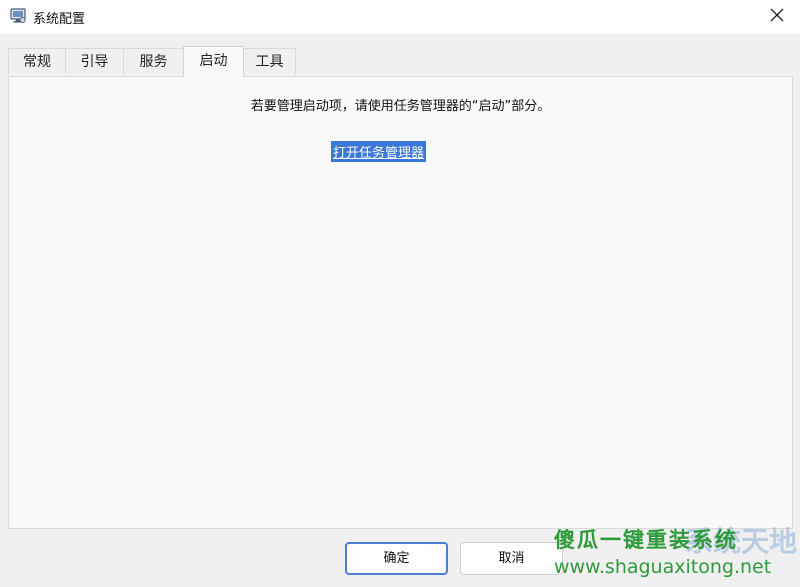 This screenshot has width=800, height=587. Describe the element at coordinates (213, 61) in the screenshot. I see `tab-startup: 启动` at that location.